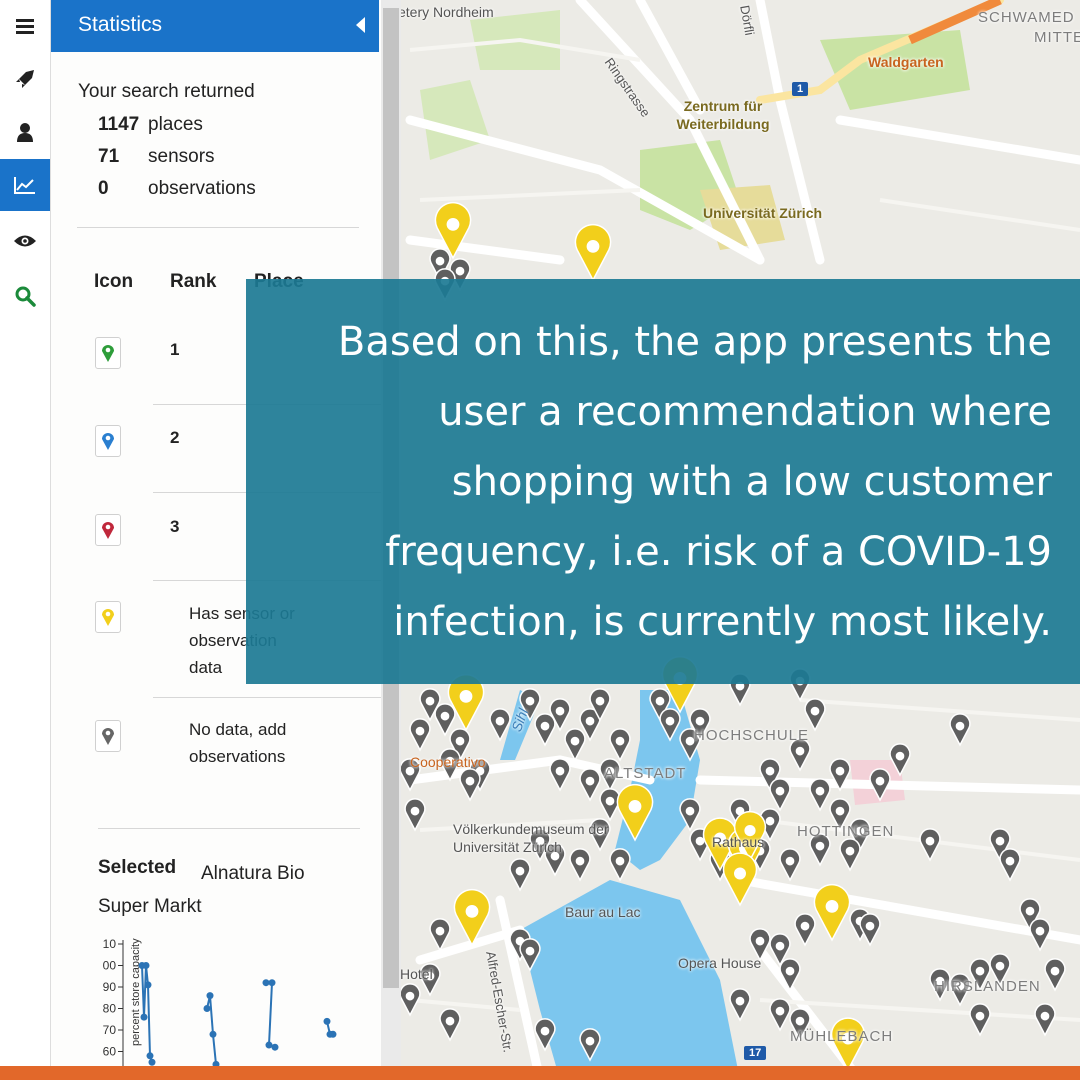 This screenshot has width=1080, height=1080. I want to click on rocket-icon, so click(25, 79).